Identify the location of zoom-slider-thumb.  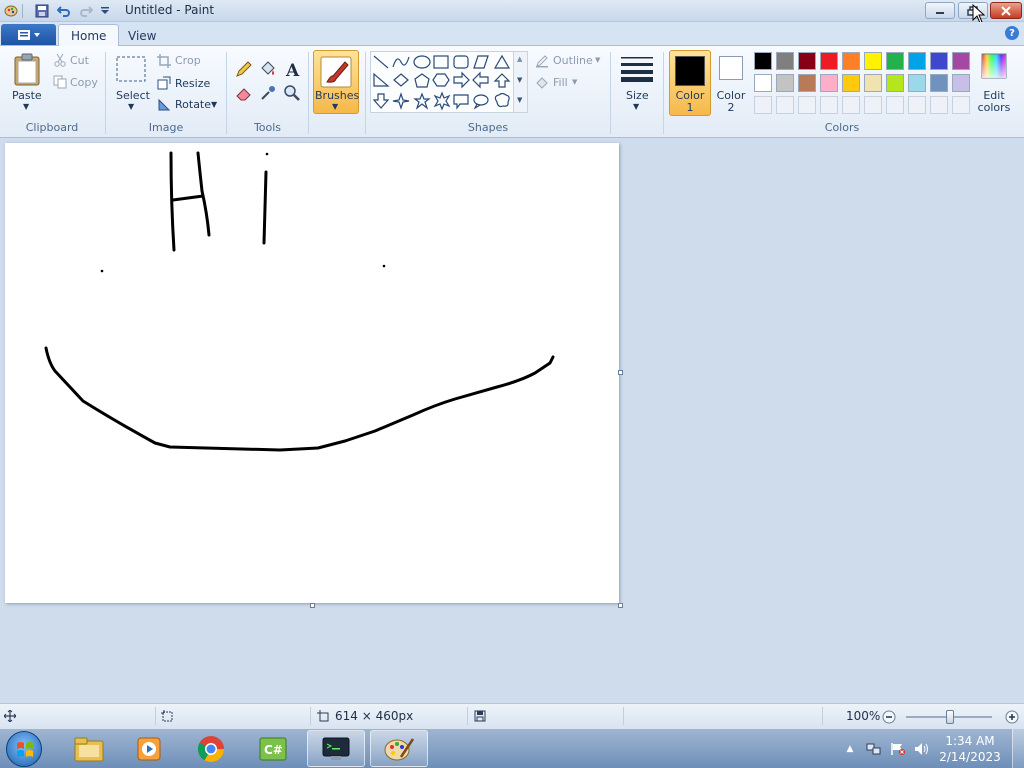
(950, 717).